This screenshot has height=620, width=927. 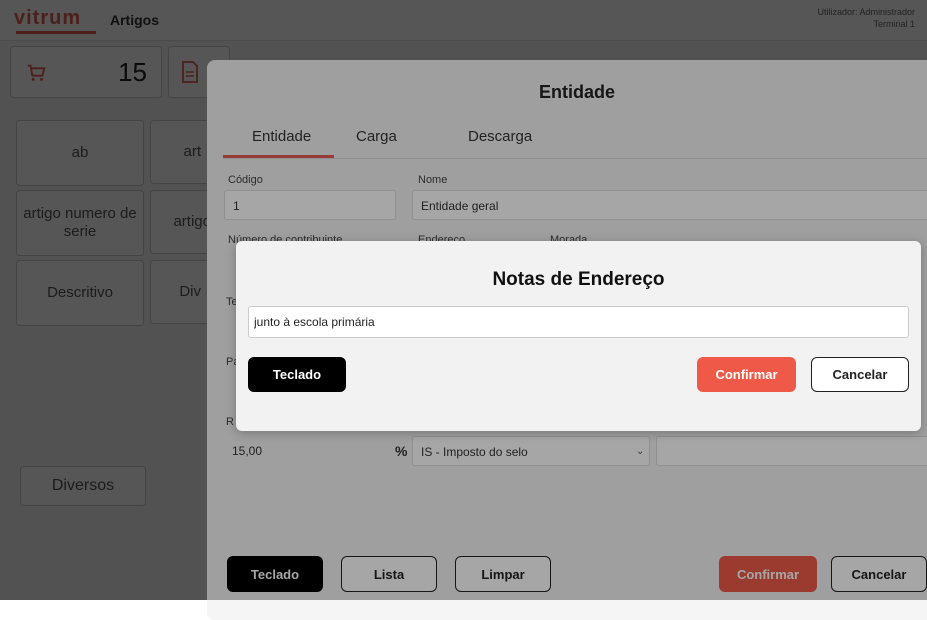 What do you see at coordinates (746, 374) in the screenshot?
I see `notes-confirmar-button: Confirmar` at bounding box center [746, 374].